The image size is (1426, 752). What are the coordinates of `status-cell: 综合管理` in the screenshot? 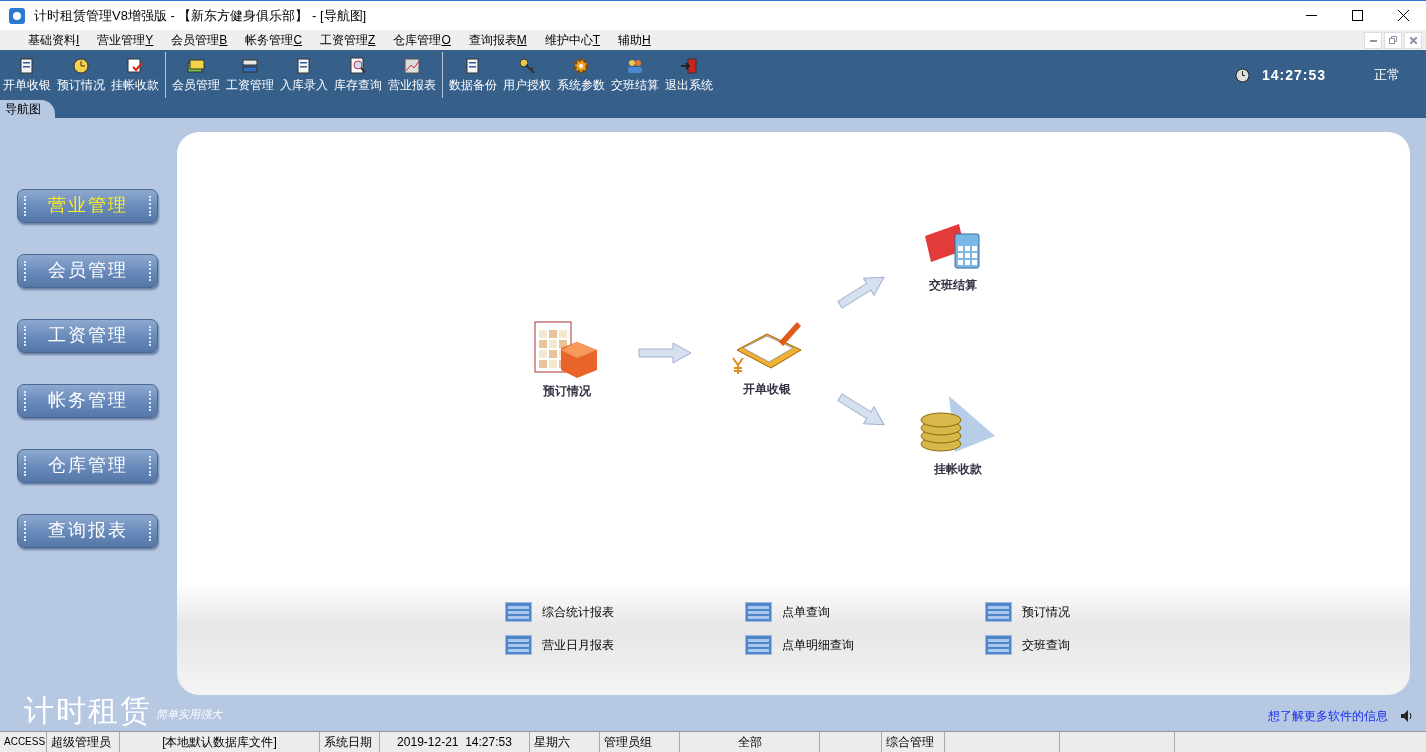 It's located at (913, 741).